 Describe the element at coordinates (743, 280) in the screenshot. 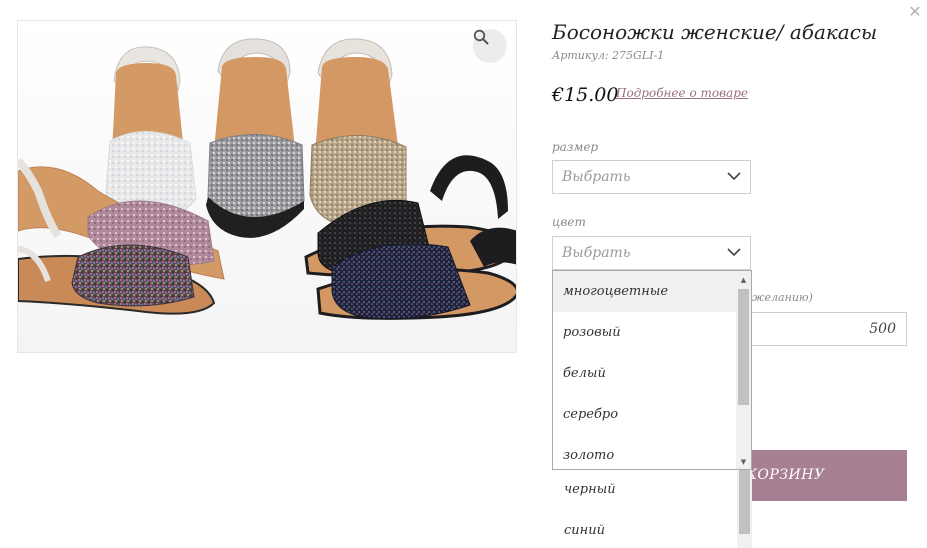

I see `scroll-up-icon: ▲` at that location.